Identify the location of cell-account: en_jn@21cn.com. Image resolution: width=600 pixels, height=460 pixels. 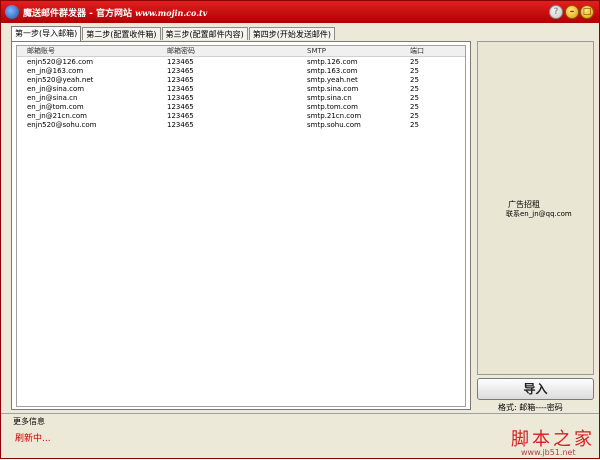
(57, 116).